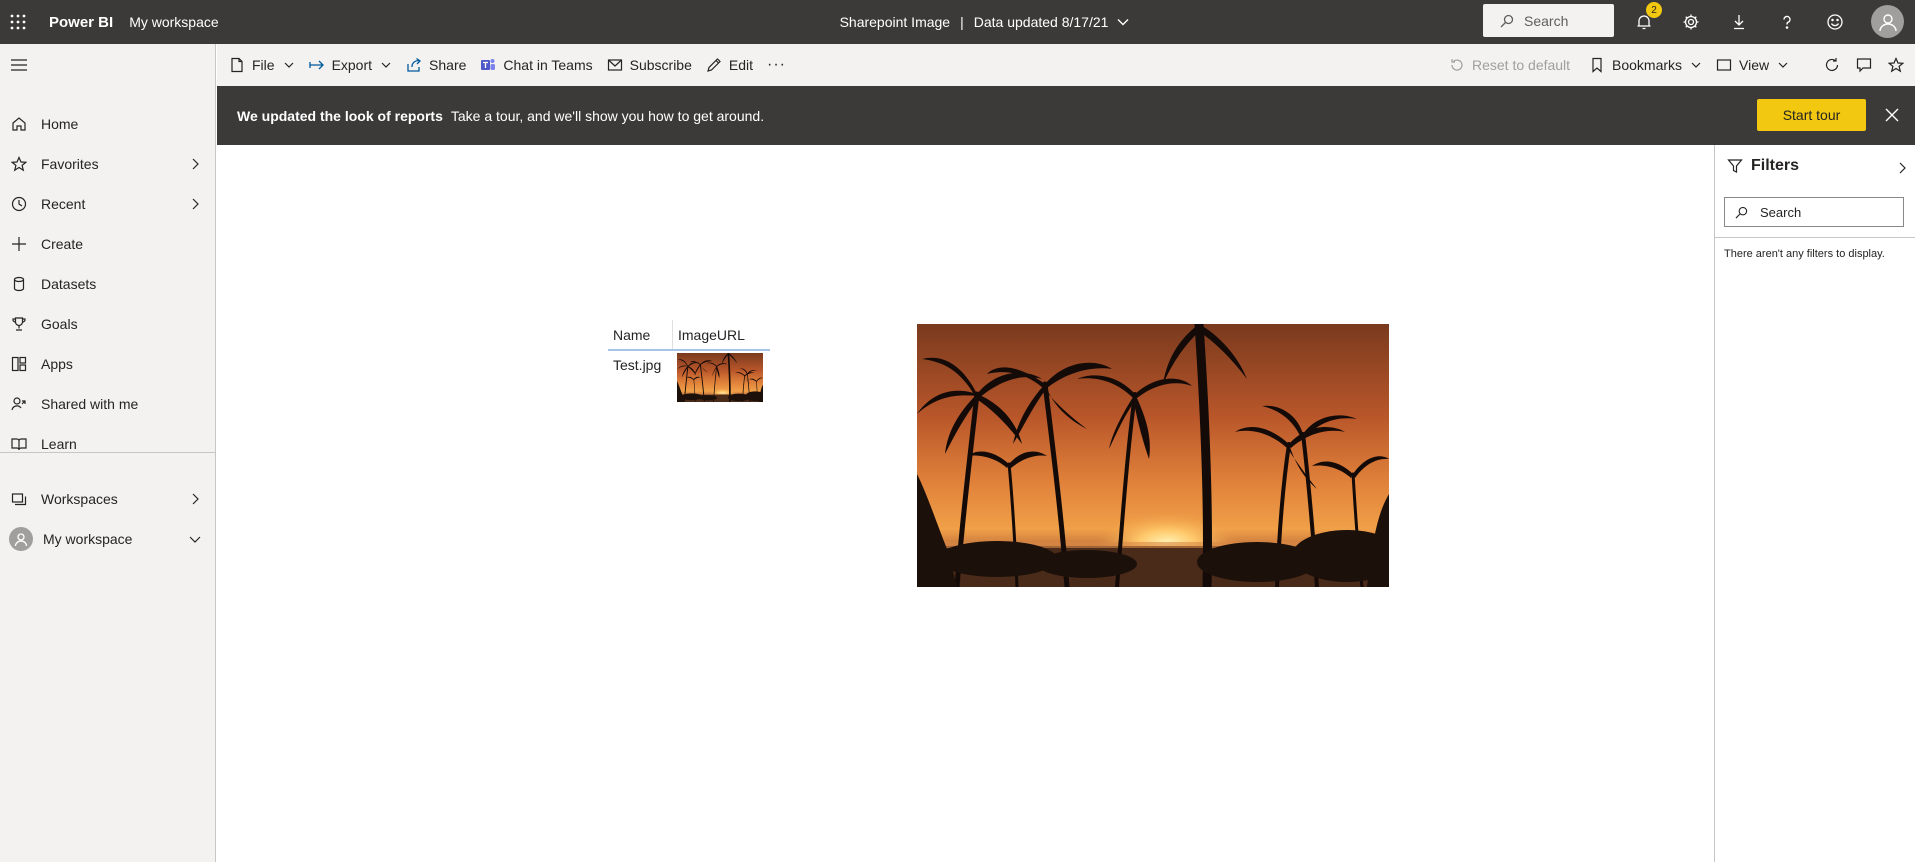 The image size is (1915, 862). I want to click on hamburger-menu-icon, so click(19, 65).